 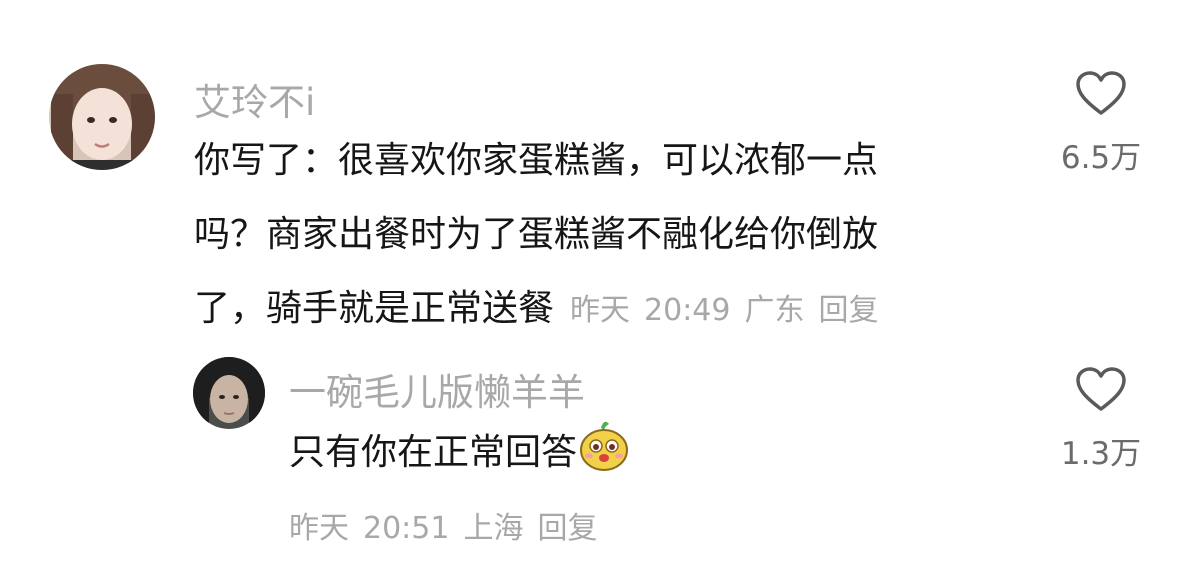 I want to click on comment-meta: 昨天 20:49 广东 回复, so click(x=731, y=310).